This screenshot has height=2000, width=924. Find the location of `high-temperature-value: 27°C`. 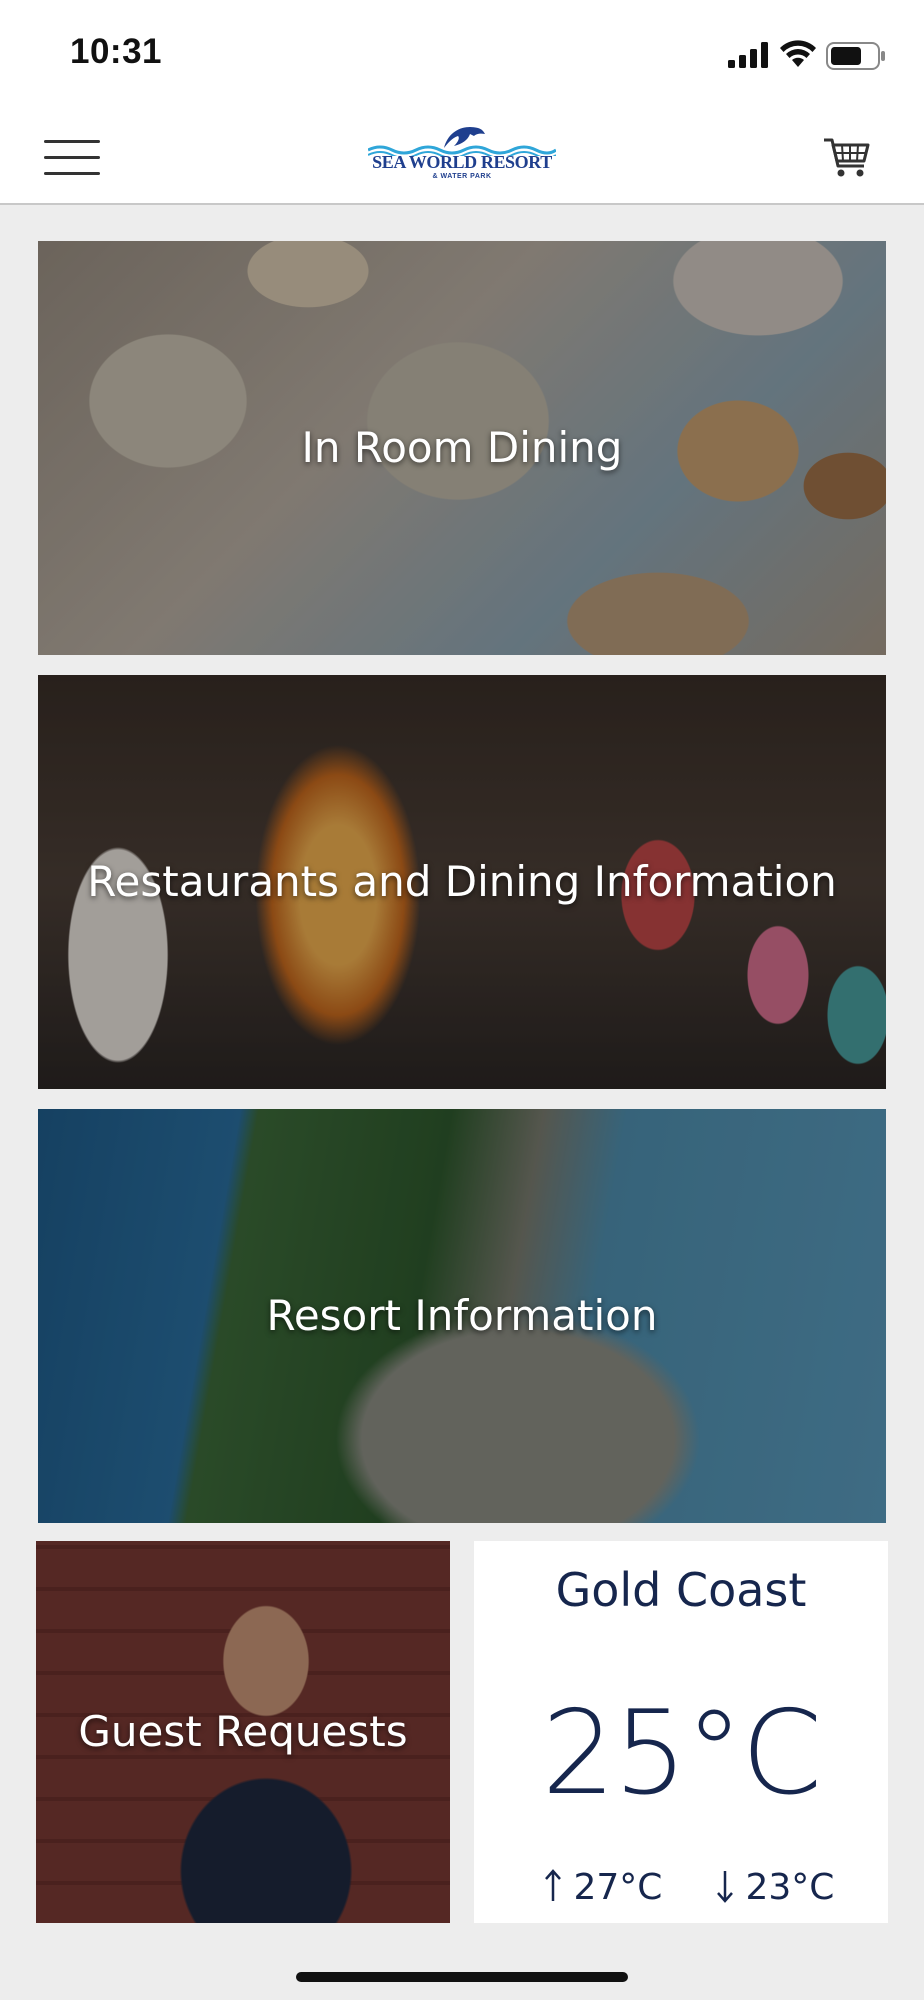

high-temperature-value: 27°C is located at coordinates (618, 1887).